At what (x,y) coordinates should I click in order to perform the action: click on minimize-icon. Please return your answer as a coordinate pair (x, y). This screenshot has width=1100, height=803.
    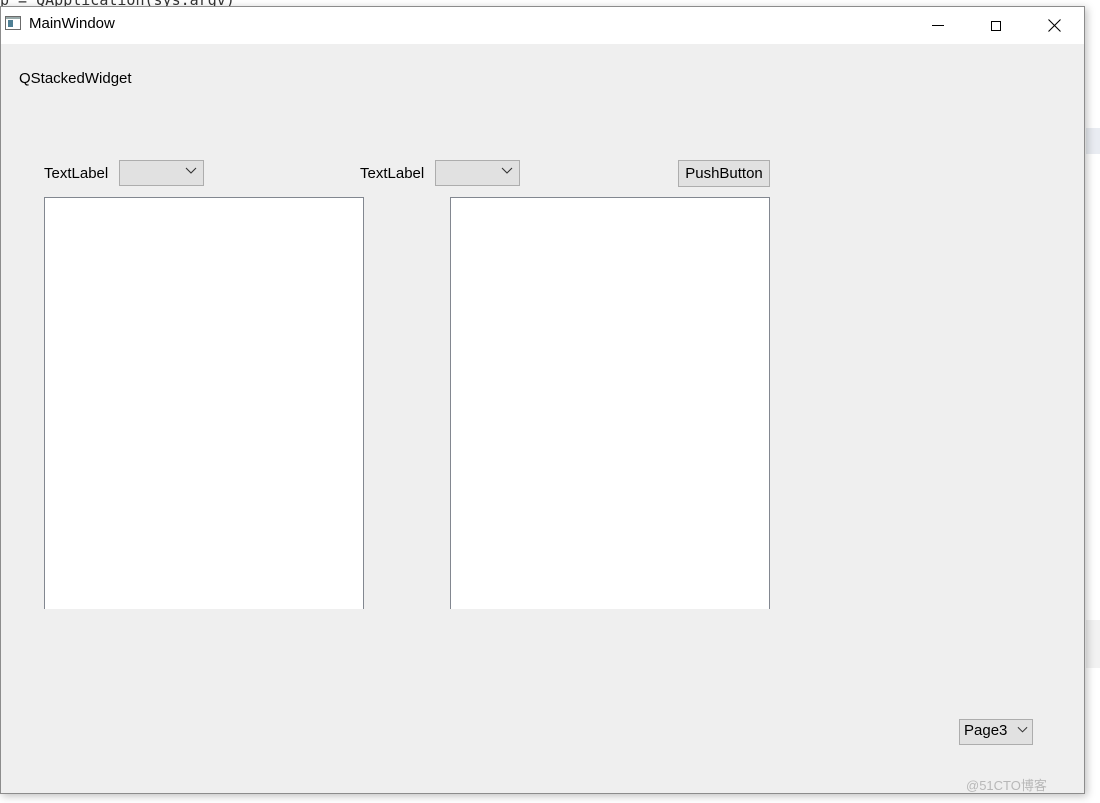
    Looking at the image, I should click on (938, 25).